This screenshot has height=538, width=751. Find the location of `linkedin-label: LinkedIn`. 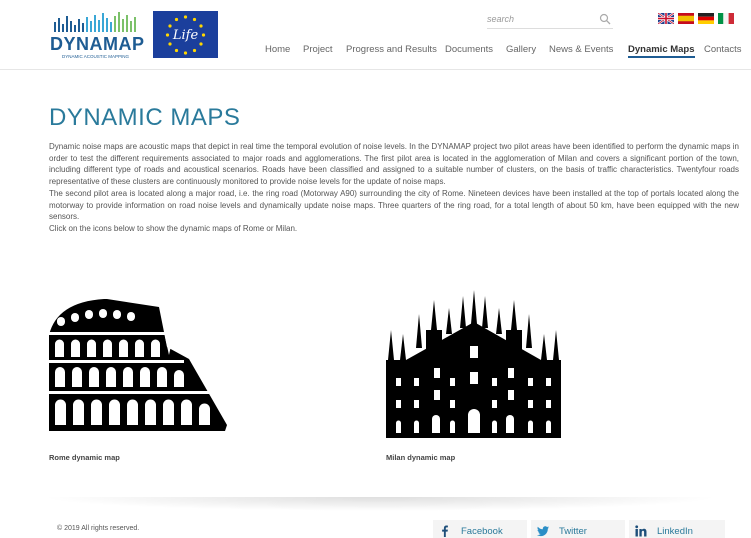

linkedin-label: LinkedIn is located at coordinates (675, 531).